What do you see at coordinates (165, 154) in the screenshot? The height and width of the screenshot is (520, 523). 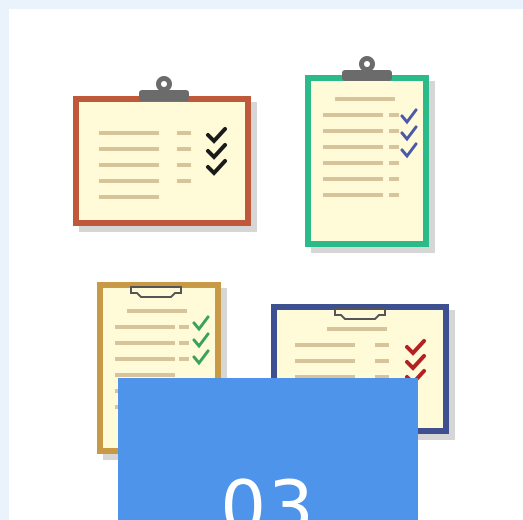 I see `clipboard-red-icon` at bounding box center [165, 154].